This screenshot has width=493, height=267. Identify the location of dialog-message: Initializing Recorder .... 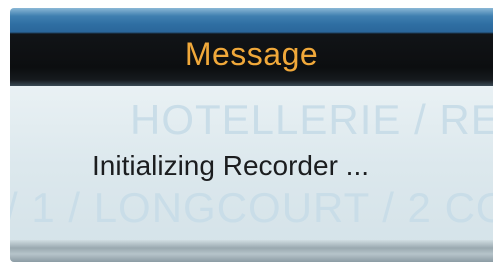
(231, 165).